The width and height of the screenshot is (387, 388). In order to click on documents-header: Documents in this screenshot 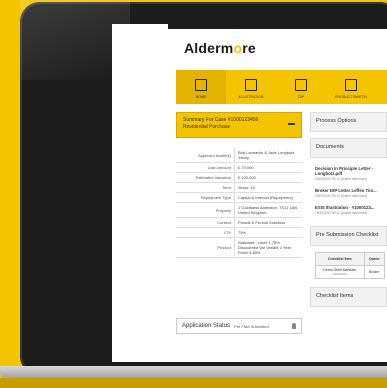, I will do `click(348, 148)`.